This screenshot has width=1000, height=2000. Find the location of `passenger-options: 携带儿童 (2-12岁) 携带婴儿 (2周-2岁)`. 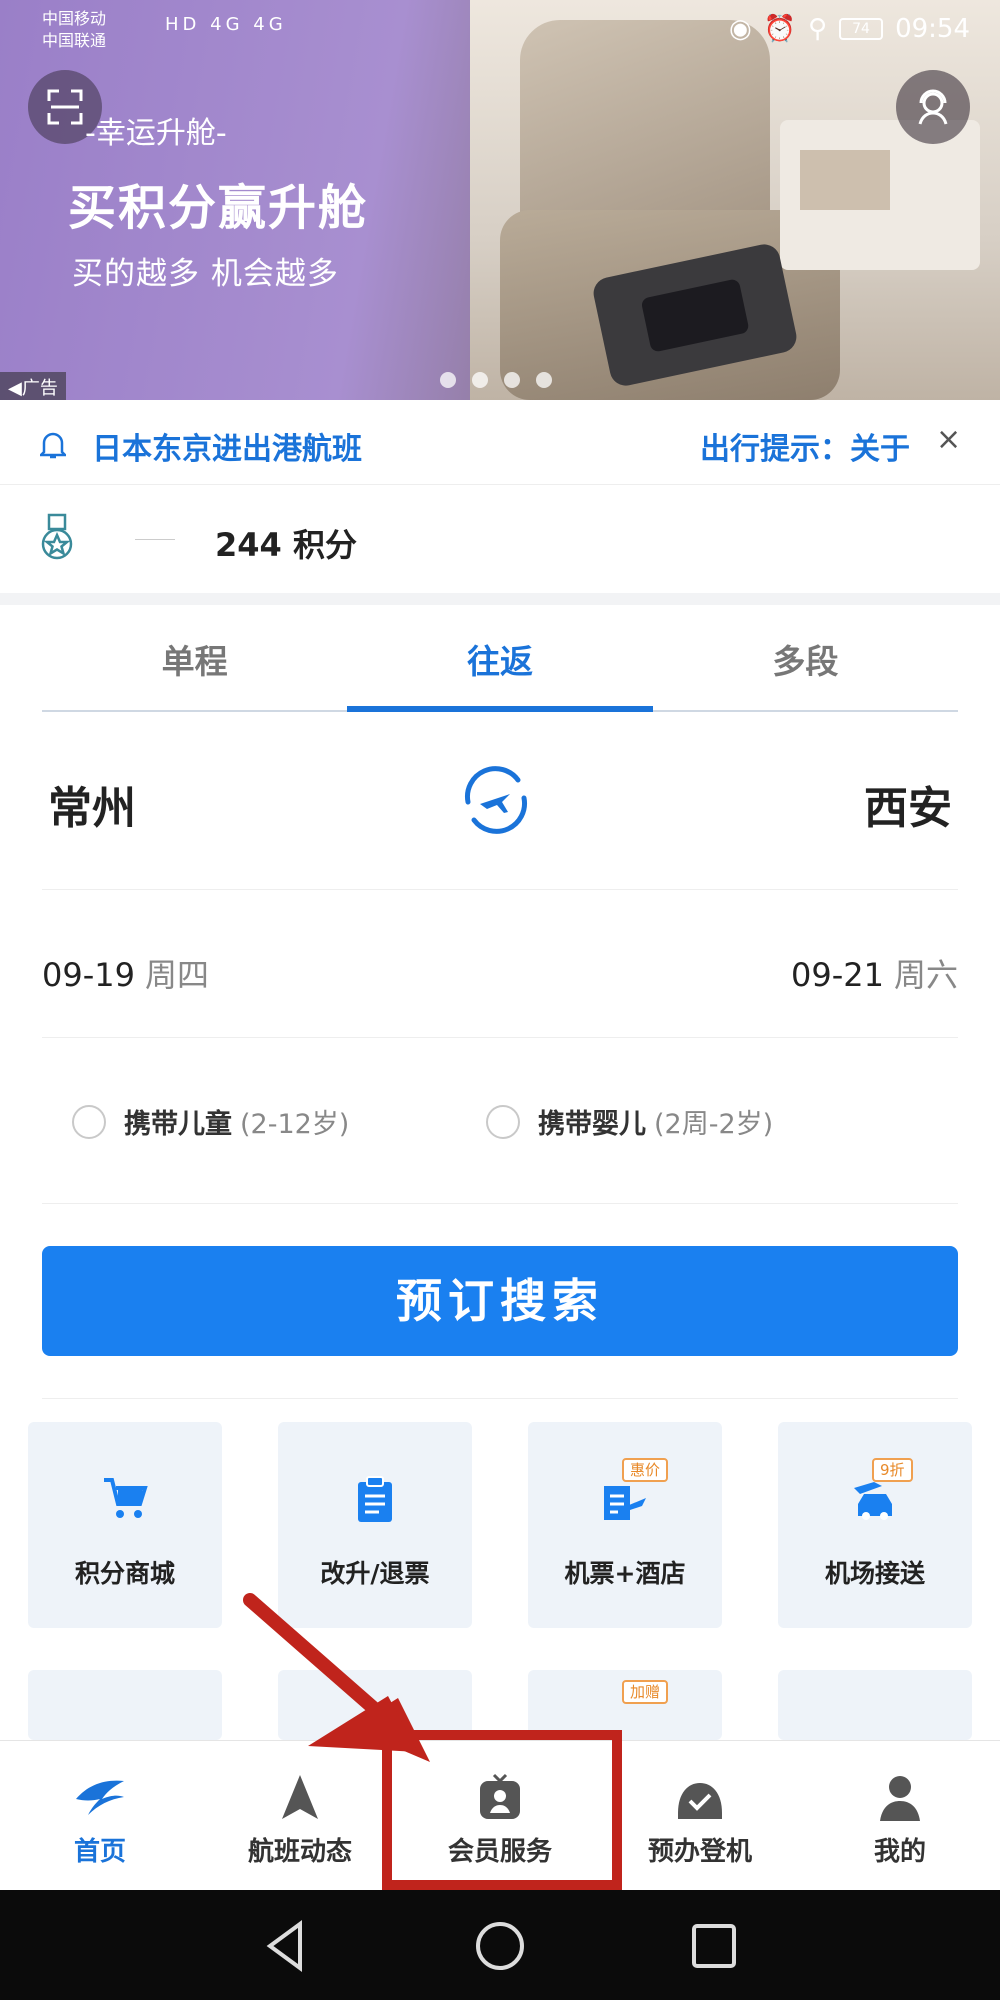

passenger-options: 携带儿童 (2-12岁) 携带婴儿 (2周-2岁) is located at coordinates (500, 1121).